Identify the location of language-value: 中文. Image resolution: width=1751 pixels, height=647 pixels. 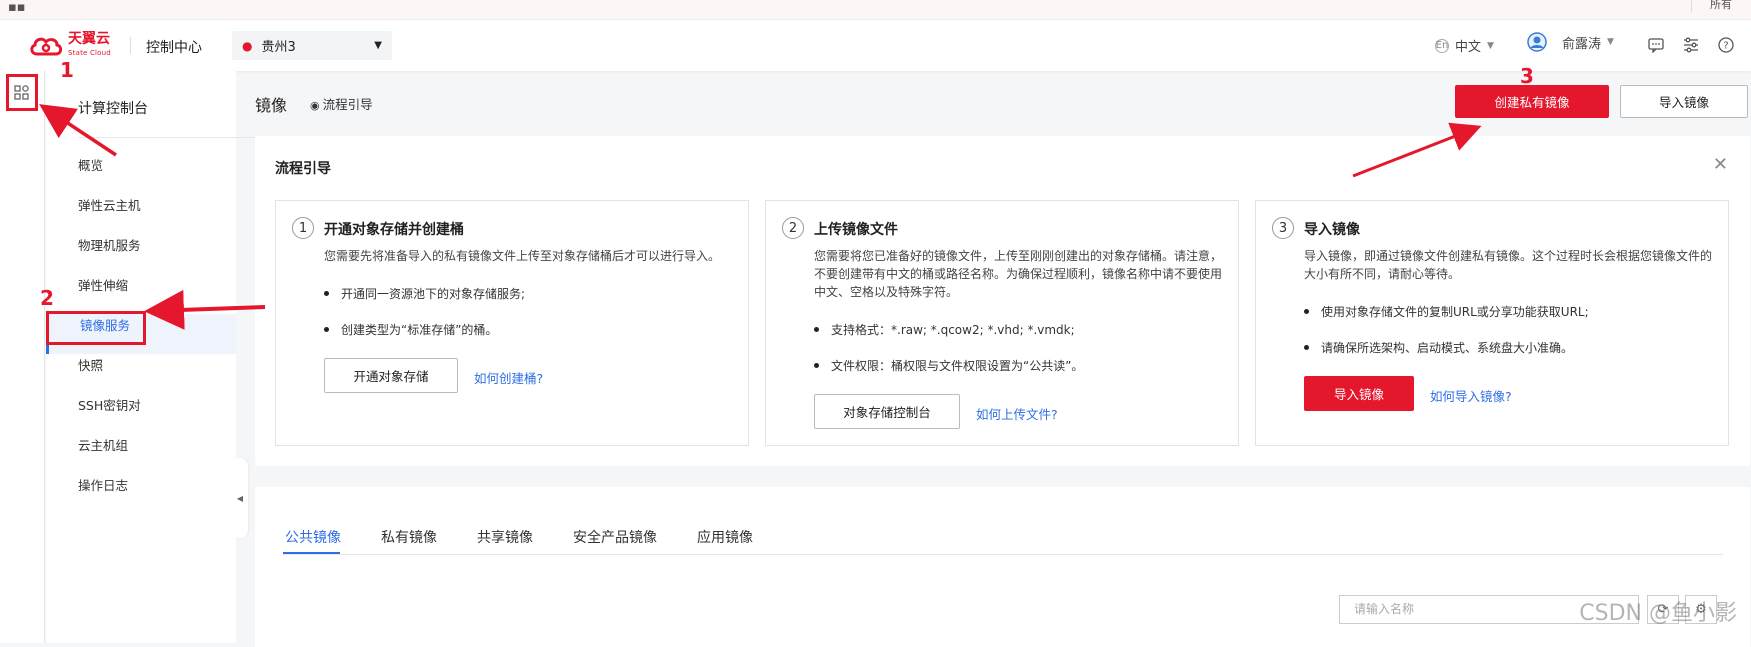
(1468, 47).